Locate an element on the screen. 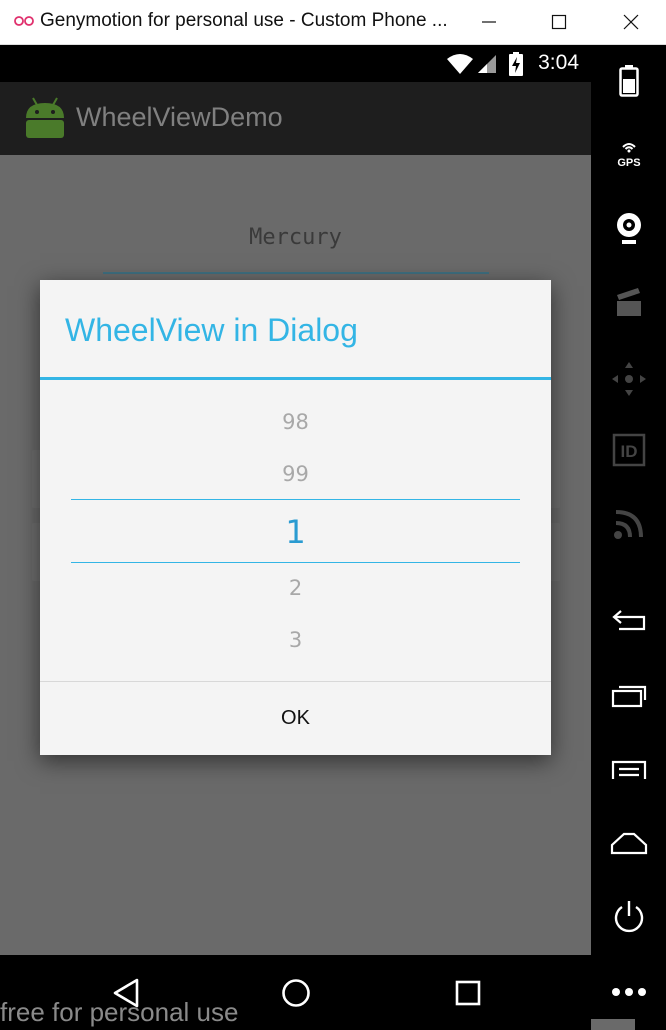  power-icon is located at coordinates (628, 917).